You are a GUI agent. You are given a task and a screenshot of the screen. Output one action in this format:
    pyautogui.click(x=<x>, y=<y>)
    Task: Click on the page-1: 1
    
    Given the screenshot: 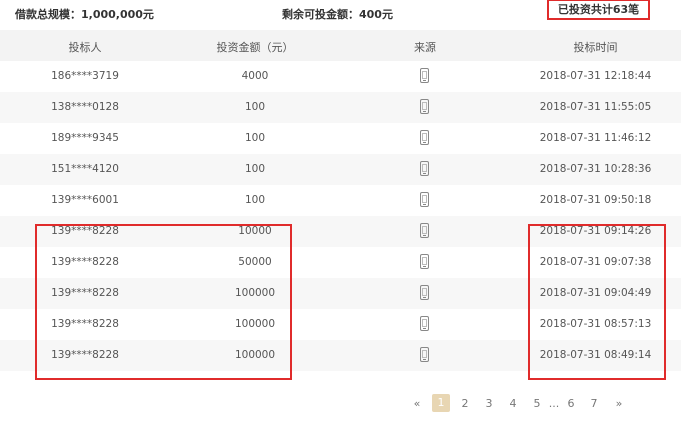 What is the action you would take?
    pyautogui.click(x=441, y=403)
    